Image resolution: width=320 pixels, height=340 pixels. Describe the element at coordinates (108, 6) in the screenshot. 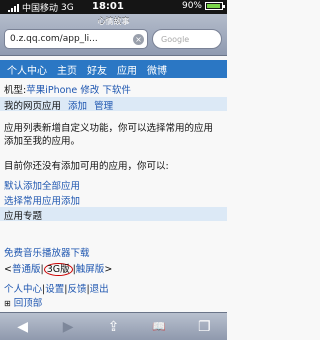

I see `clock: 18:01` at that location.